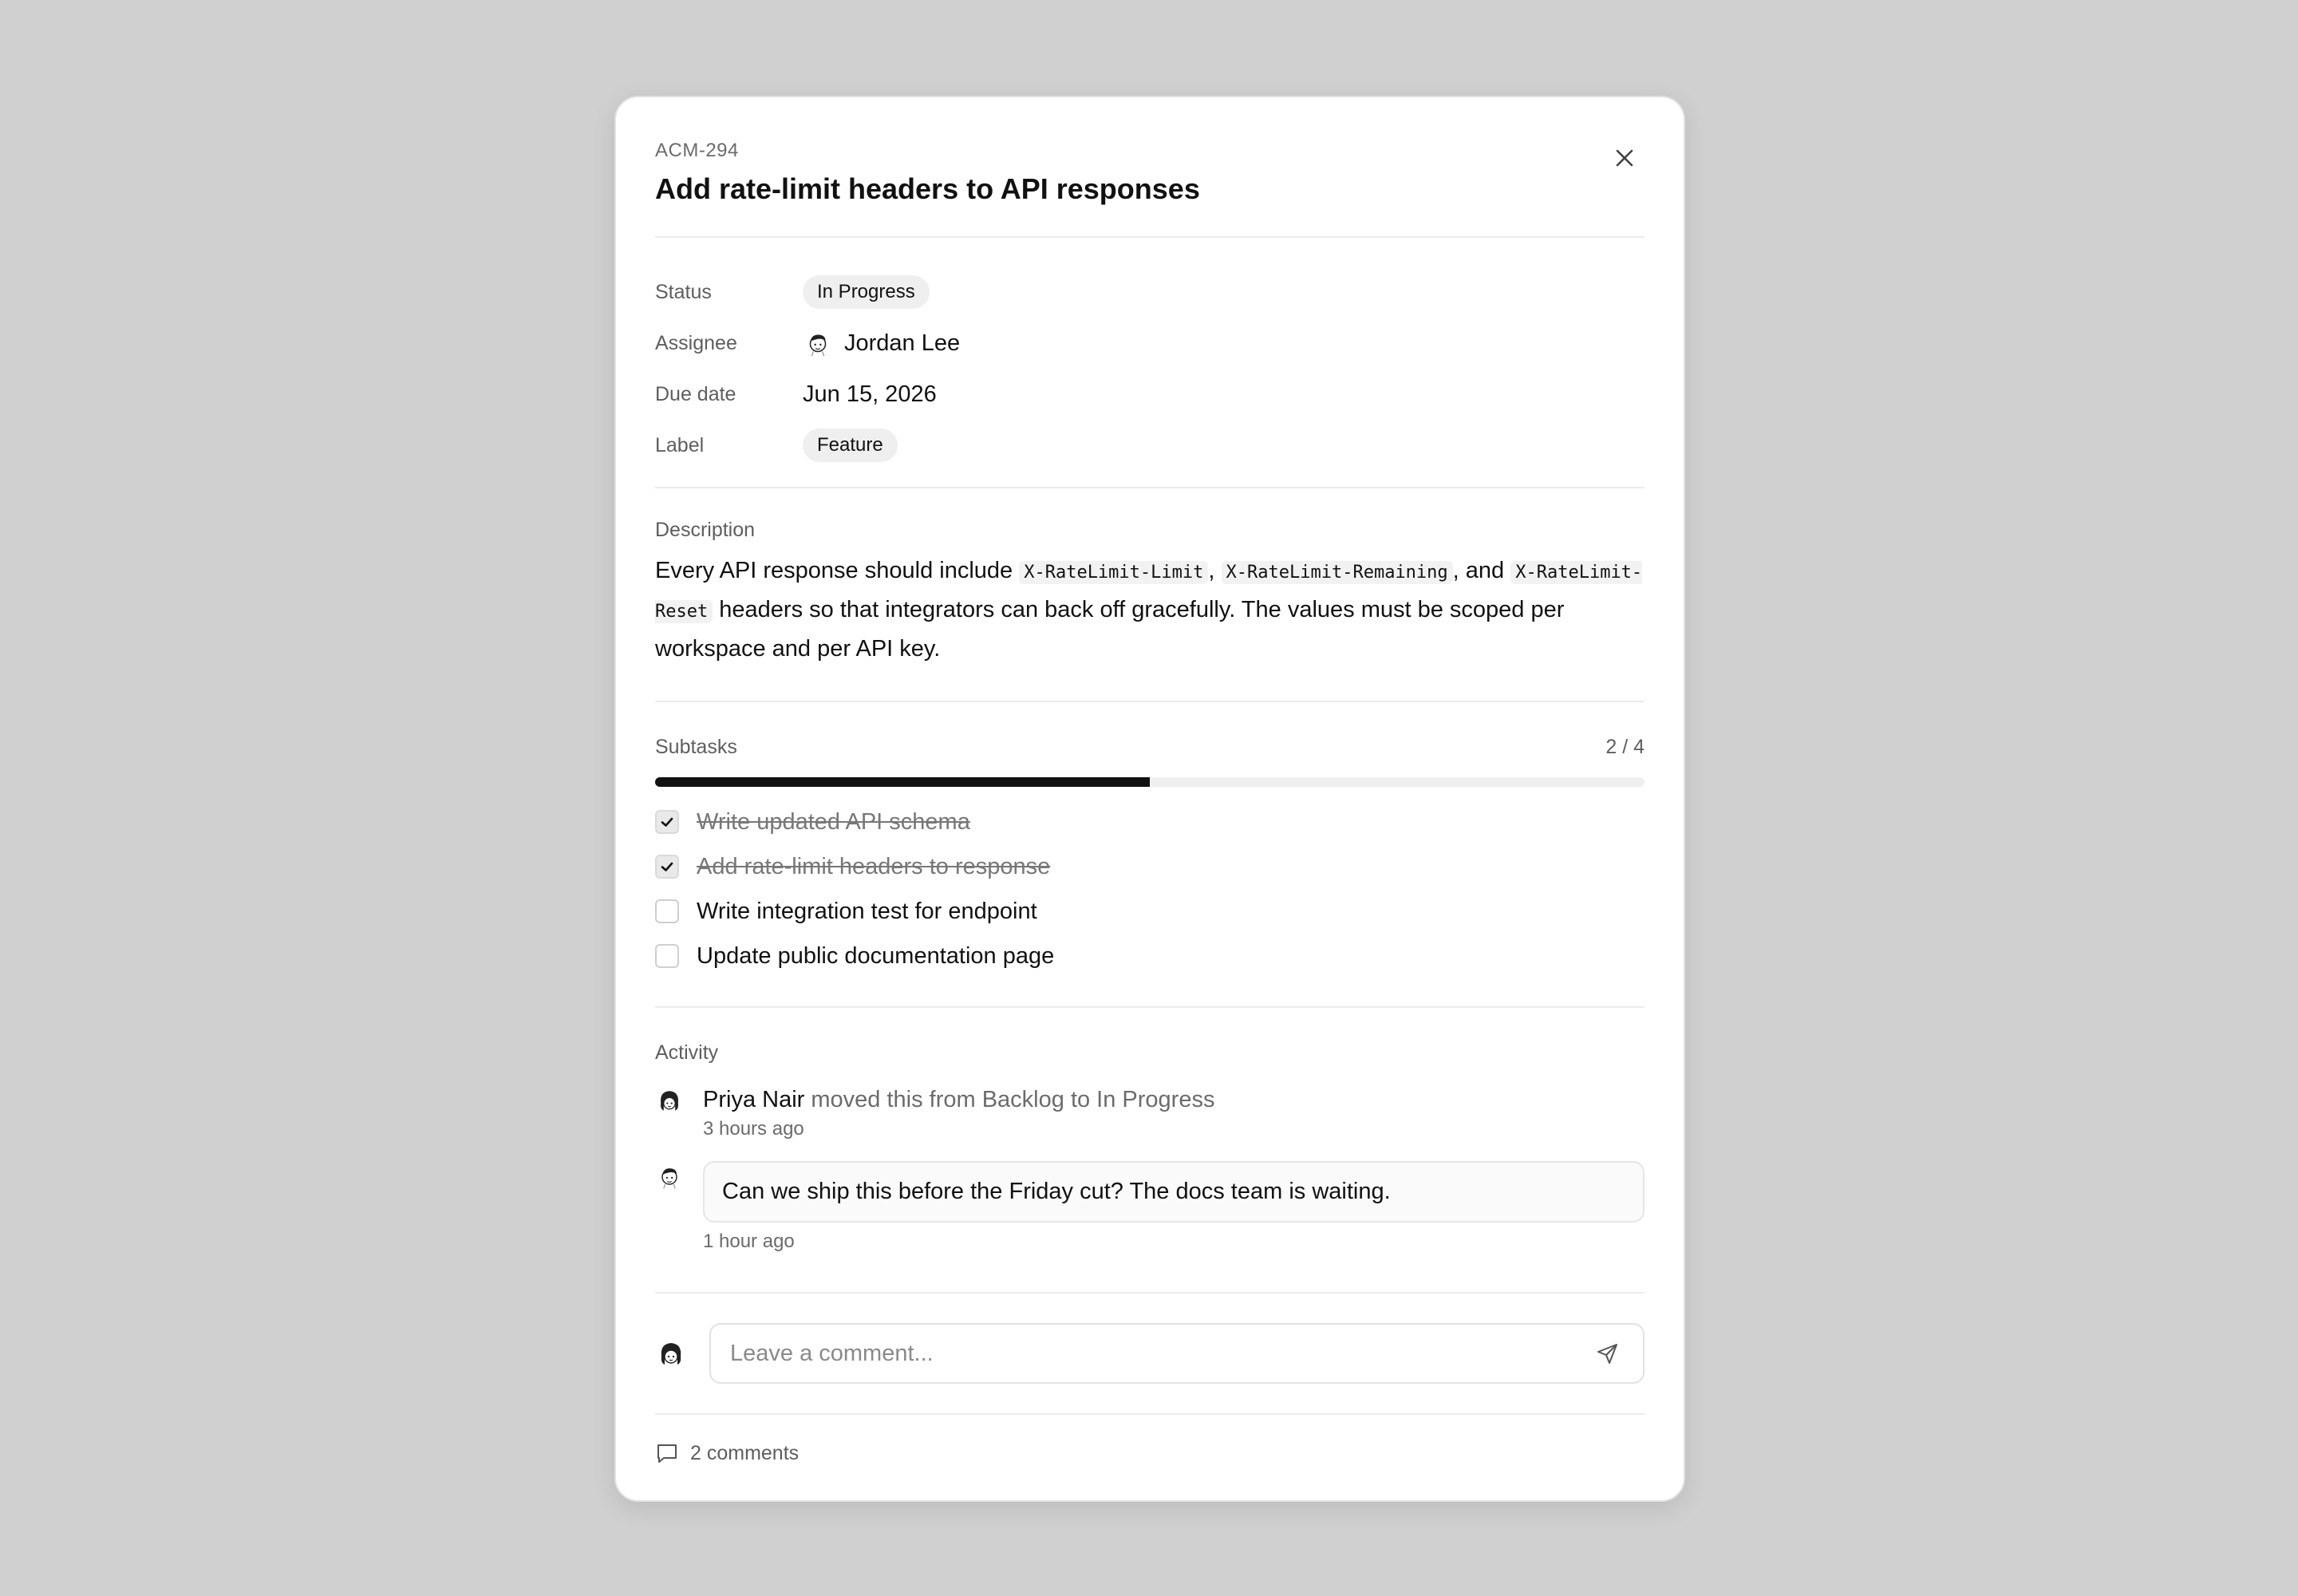  Describe the element at coordinates (1337, 572) in the screenshot. I see `code-rate-remaining: X-RateLimit-Remaining` at that location.